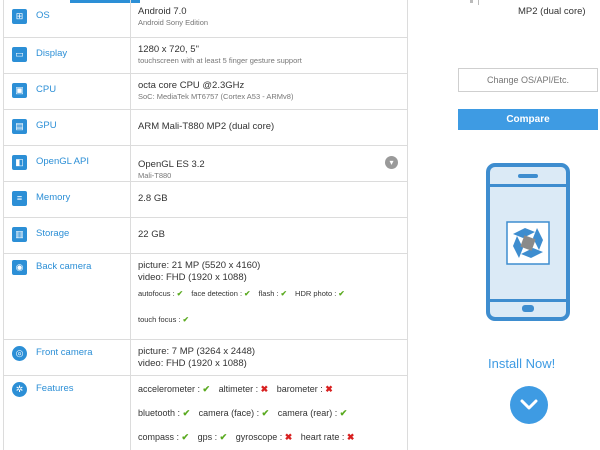 The image size is (600, 450). Describe the element at coordinates (207, 437) in the screenshot. I see `feature-name: gps :` at that location.